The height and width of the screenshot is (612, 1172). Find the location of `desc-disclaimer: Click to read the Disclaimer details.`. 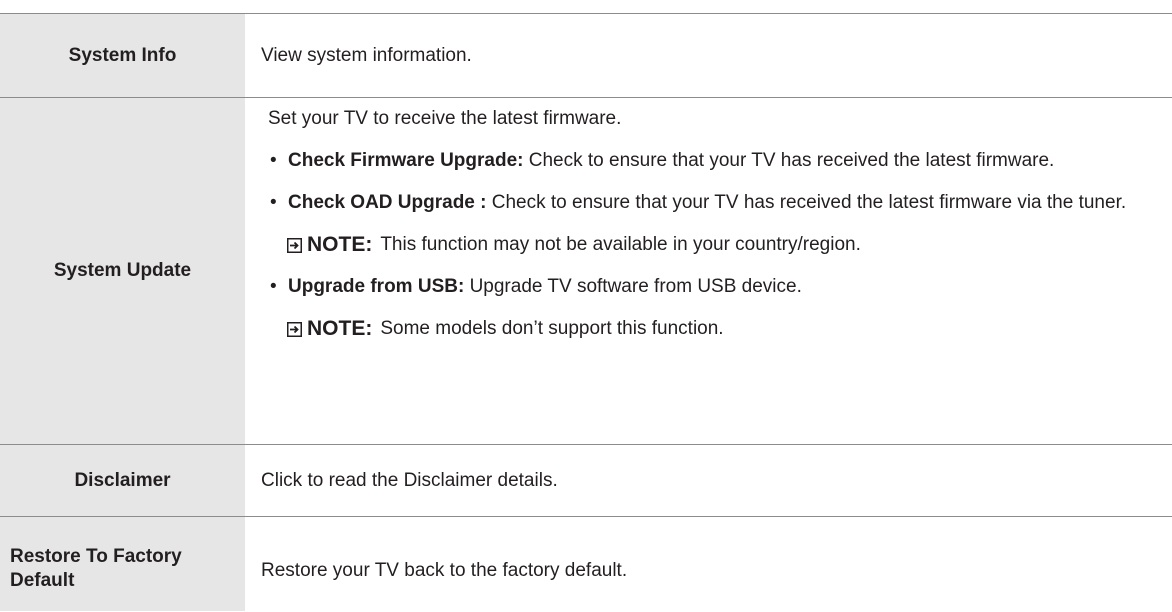

desc-disclaimer: Click to read the Disclaimer details. is located at coordinates (409, 480).